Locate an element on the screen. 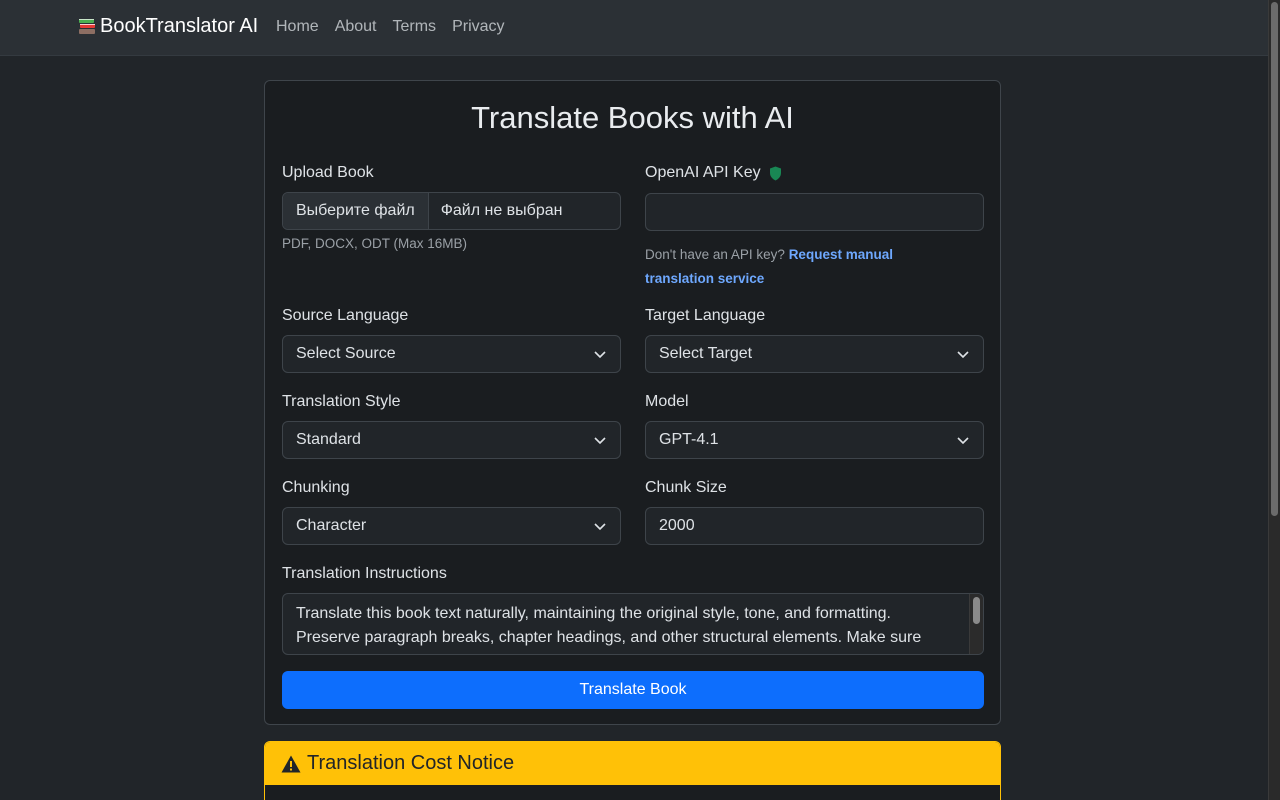 This screenshot has width=1280, height=800. page-scrollbar is located at coordinates (1274, 400).